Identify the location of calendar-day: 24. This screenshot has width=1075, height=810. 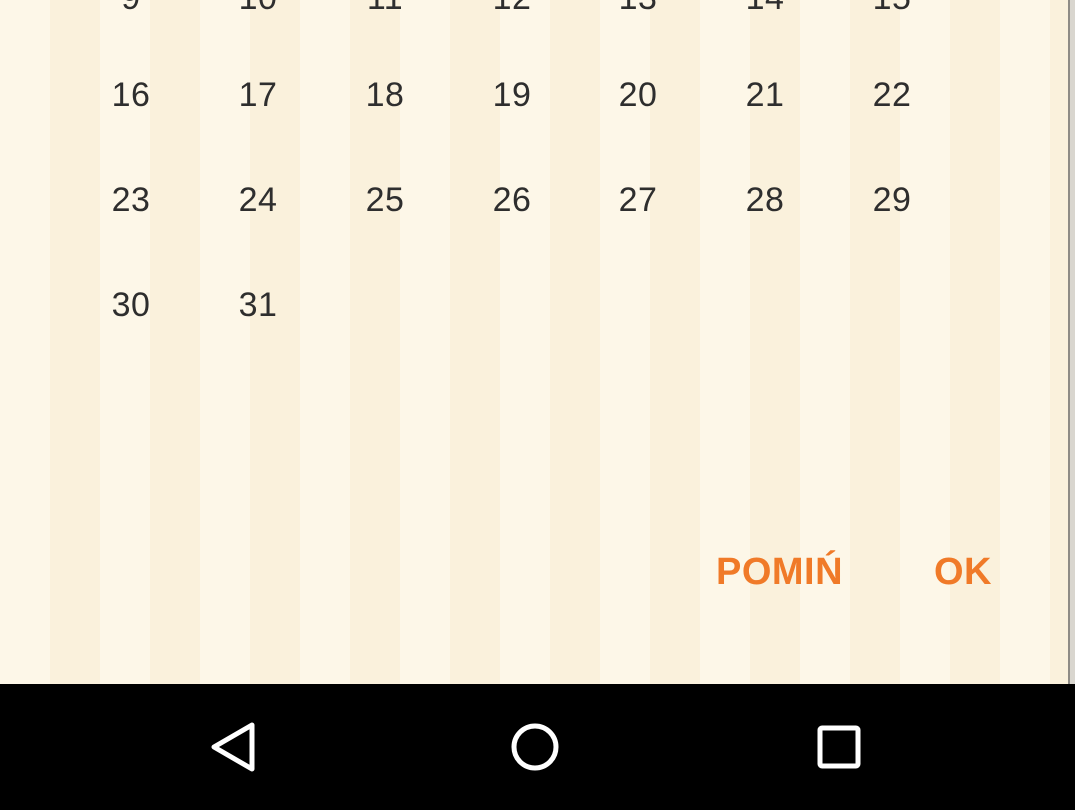
(258, 200).